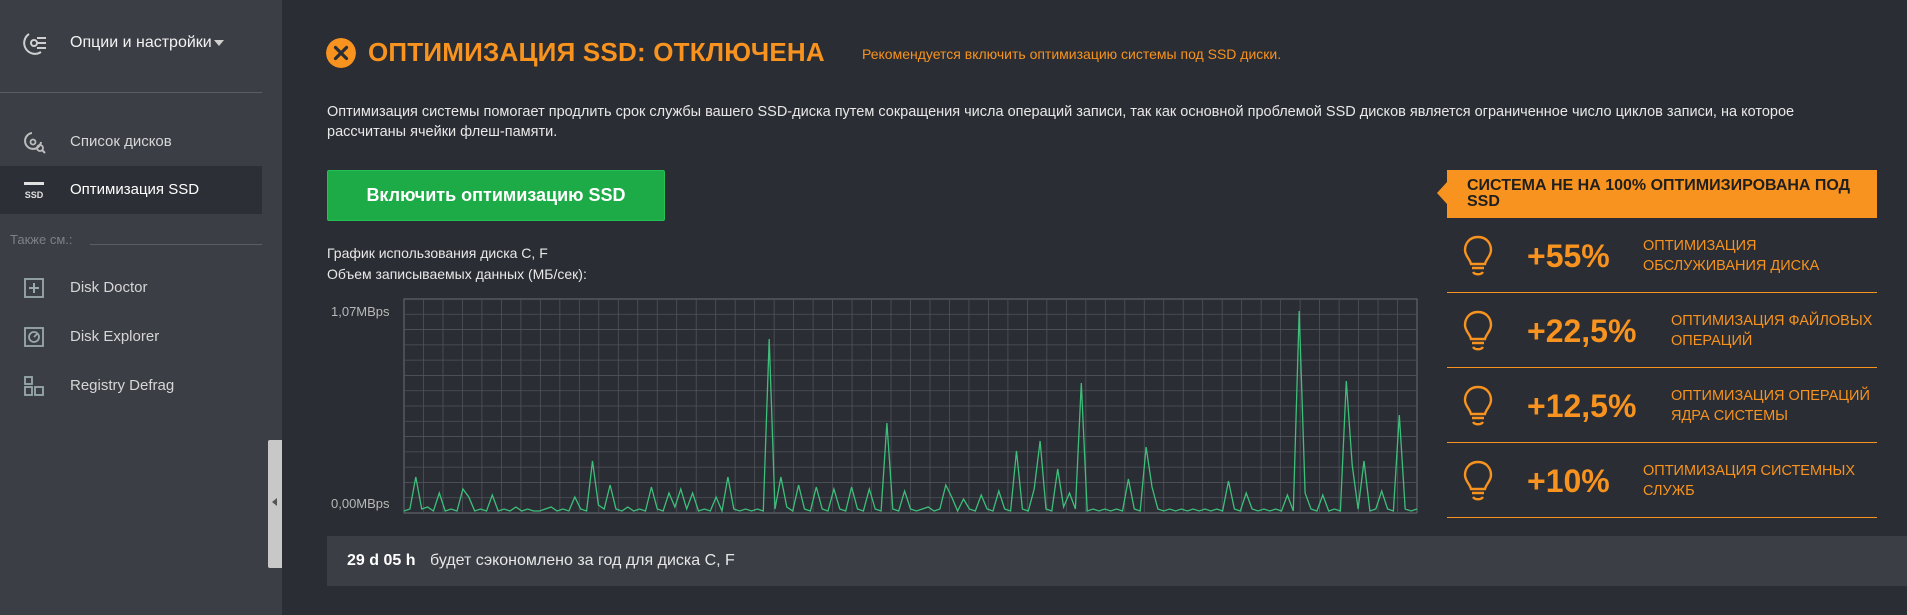  I want to click on chart-subtitle: Объем записываемых данных (МБ/сек):, so click(457, 274).